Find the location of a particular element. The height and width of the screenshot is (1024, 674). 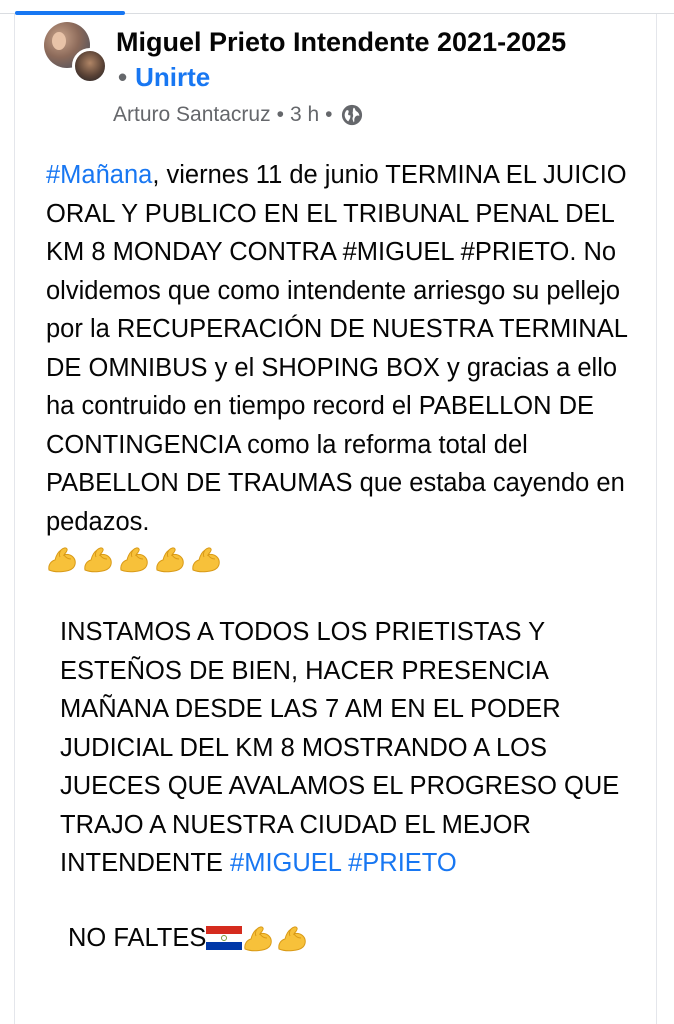

hashtag-manana: #Mañana is located at coordinates (99, 175).